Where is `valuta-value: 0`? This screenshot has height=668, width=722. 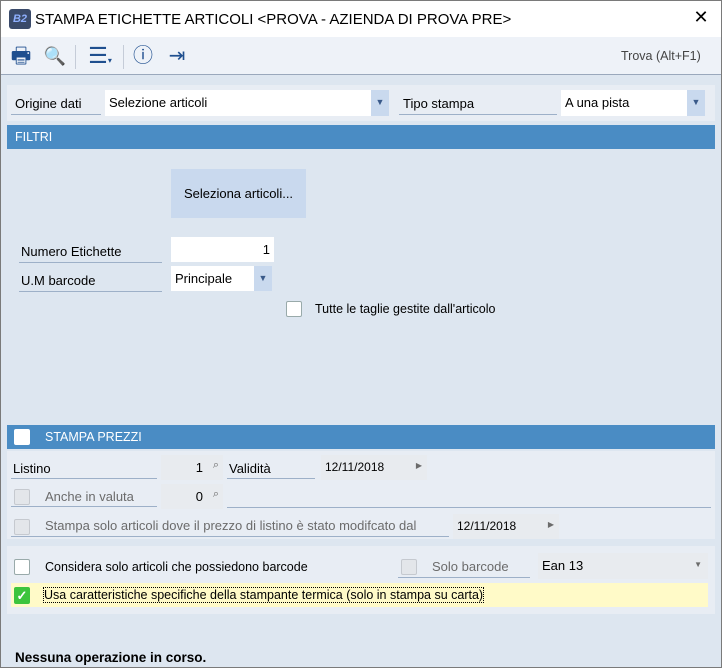
valuta-value: 0 is located at coordinates (199, 496).